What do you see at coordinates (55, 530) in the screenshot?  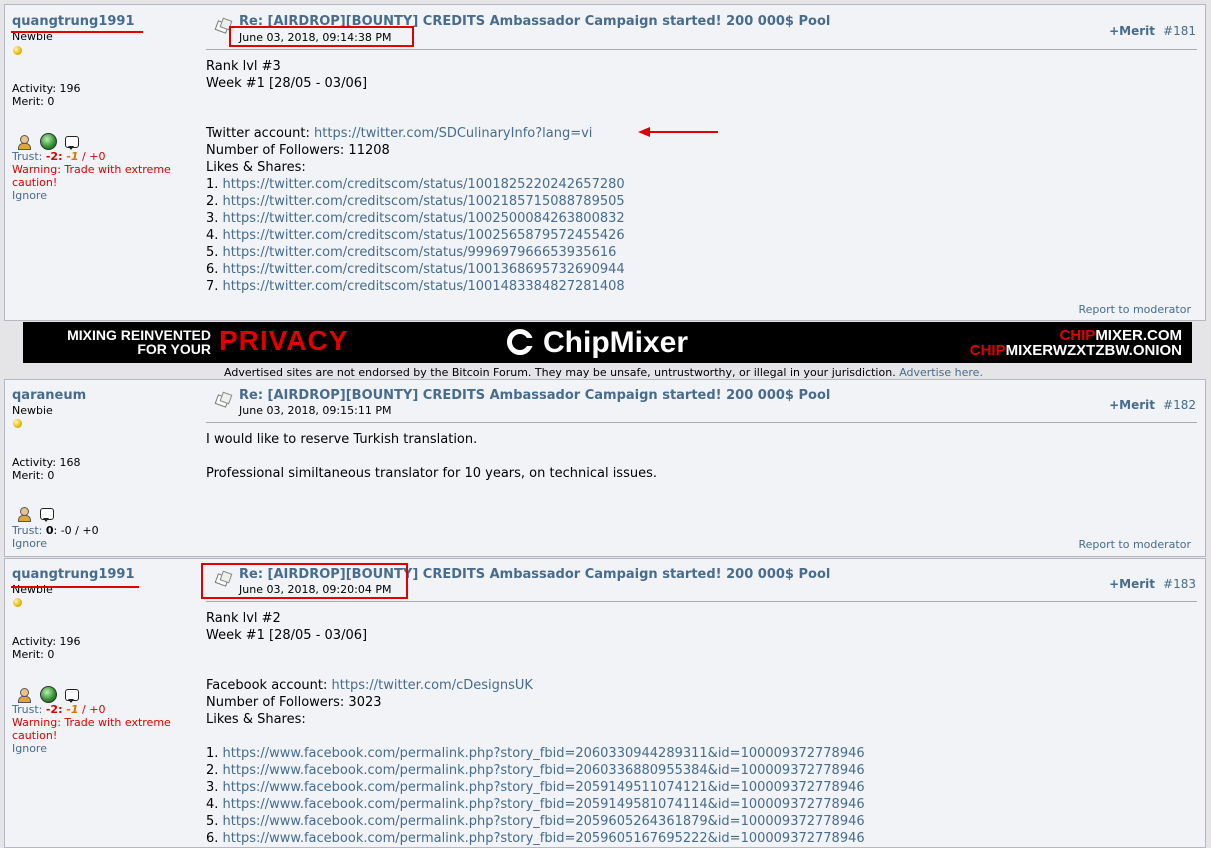 I see `trust-score: Trust: 0: -0 / +0` at bounding box center [55, 530].